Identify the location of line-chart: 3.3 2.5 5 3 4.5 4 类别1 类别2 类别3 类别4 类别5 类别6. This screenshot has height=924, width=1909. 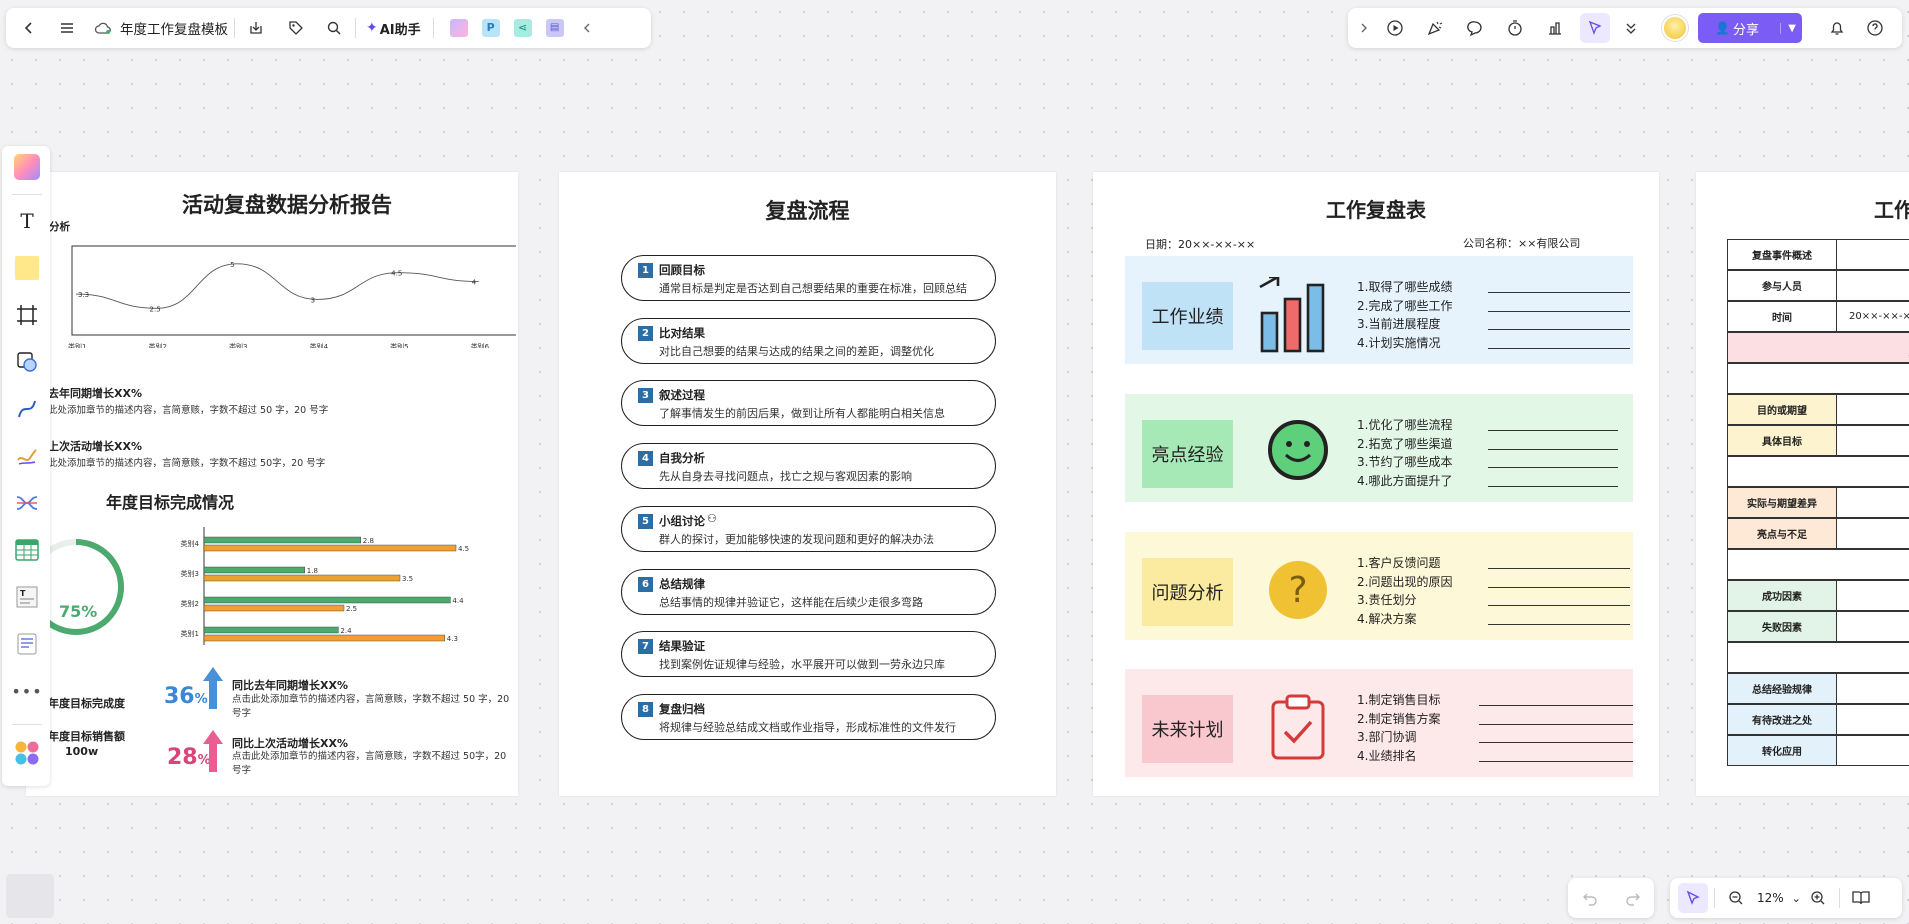
(292, 296).